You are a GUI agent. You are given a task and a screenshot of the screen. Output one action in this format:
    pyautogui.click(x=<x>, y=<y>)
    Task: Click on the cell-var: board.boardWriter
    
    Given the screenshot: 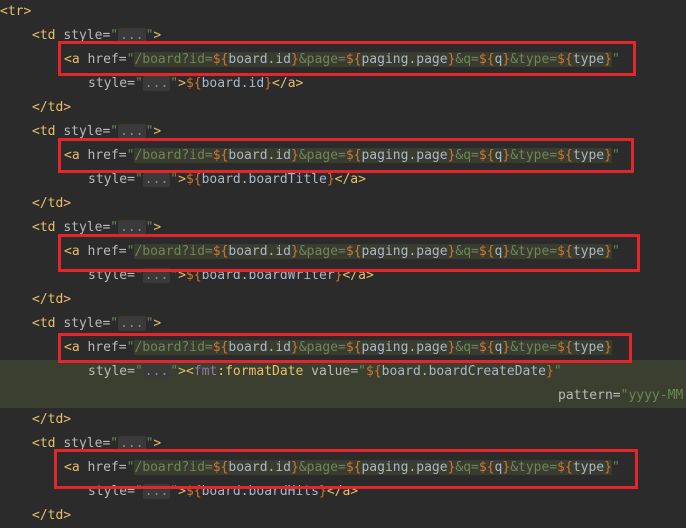 What is the action you would take?
    pyautogui.click(x=268, y=275)
    